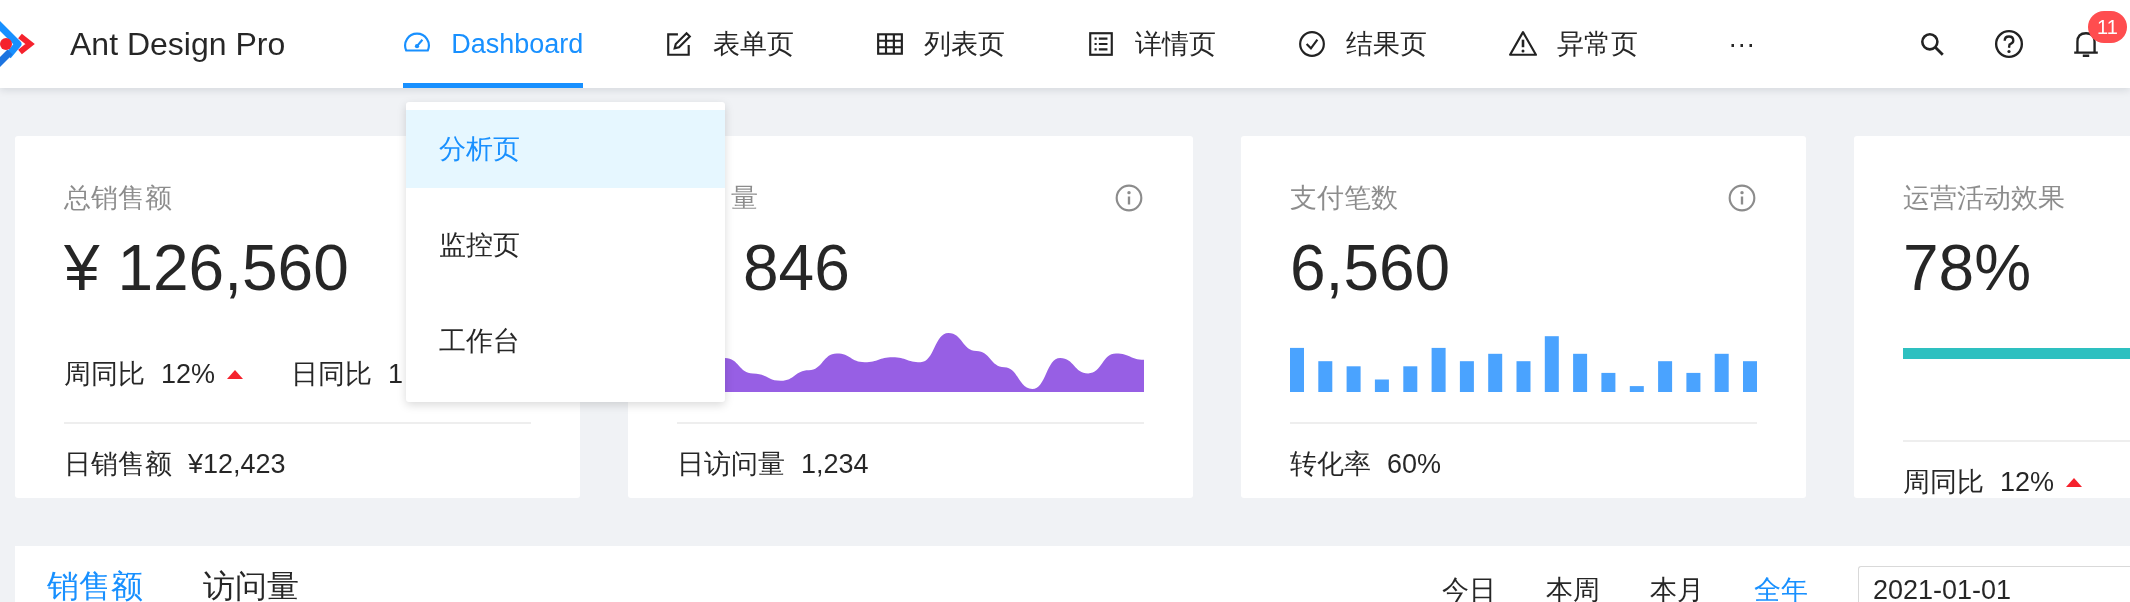 The image size is (2130, 602). Describe the element at coordinates (1152, 44) in the screenshot. I see `menu-tab: 详情页` at that location.